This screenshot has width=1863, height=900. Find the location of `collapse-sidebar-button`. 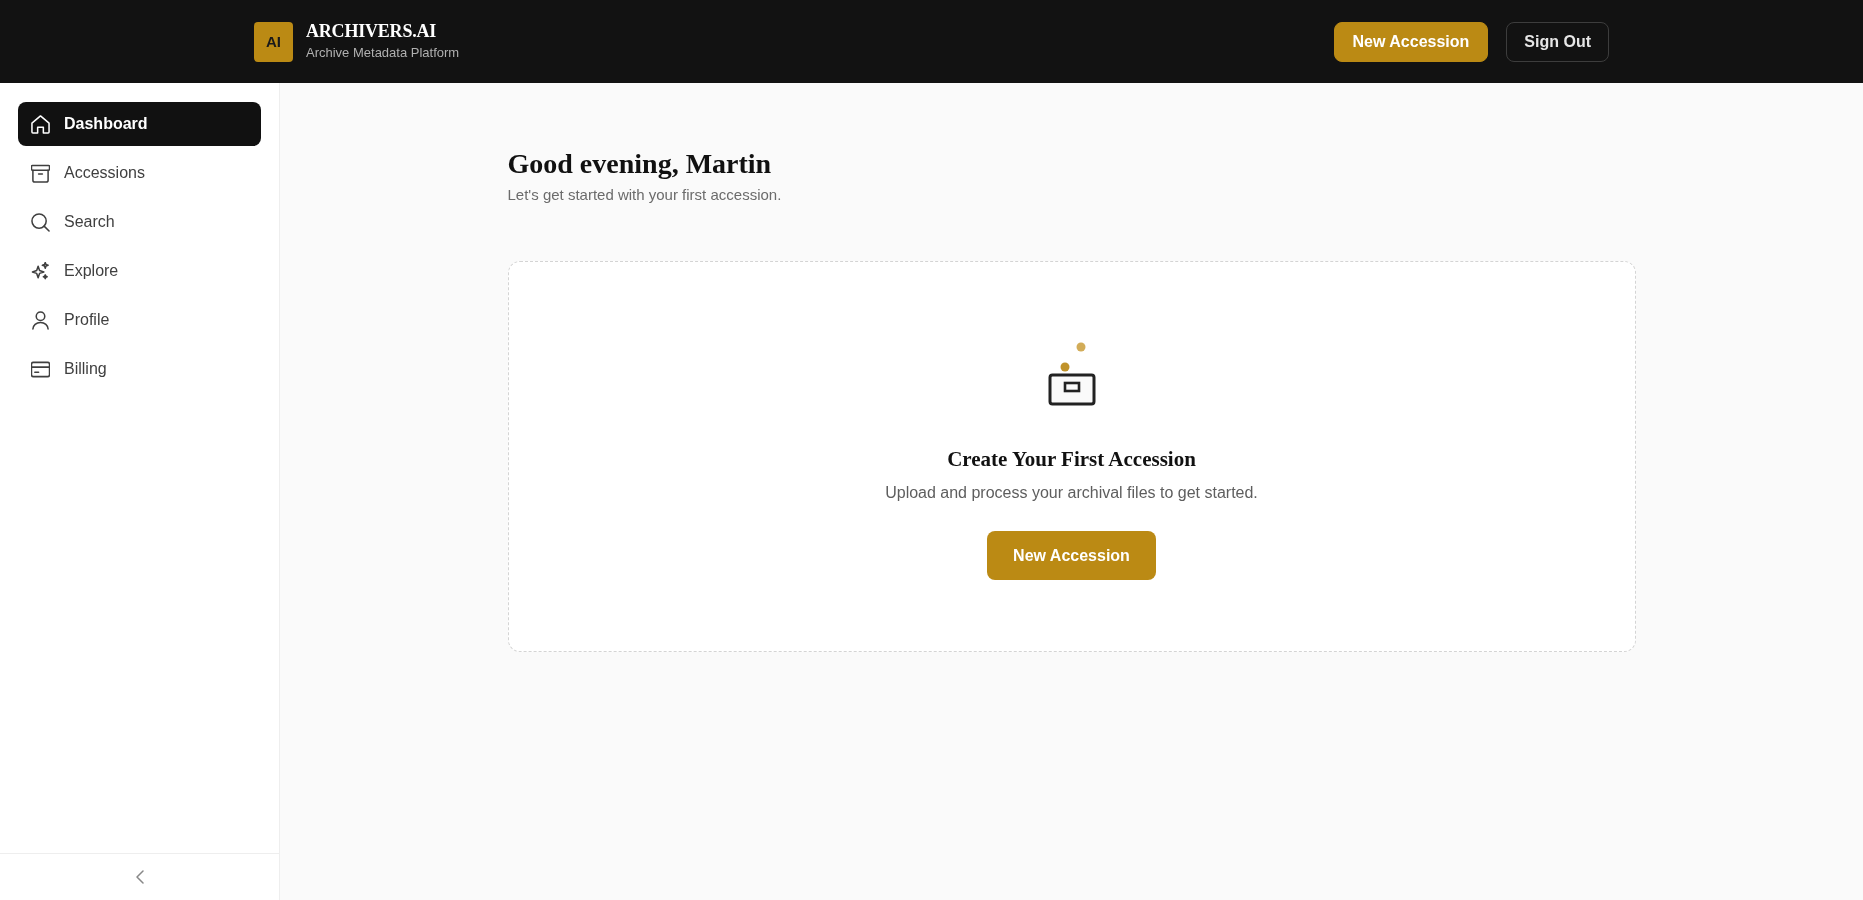

collapse-sidebar-button is located at coordinates (139, 877).